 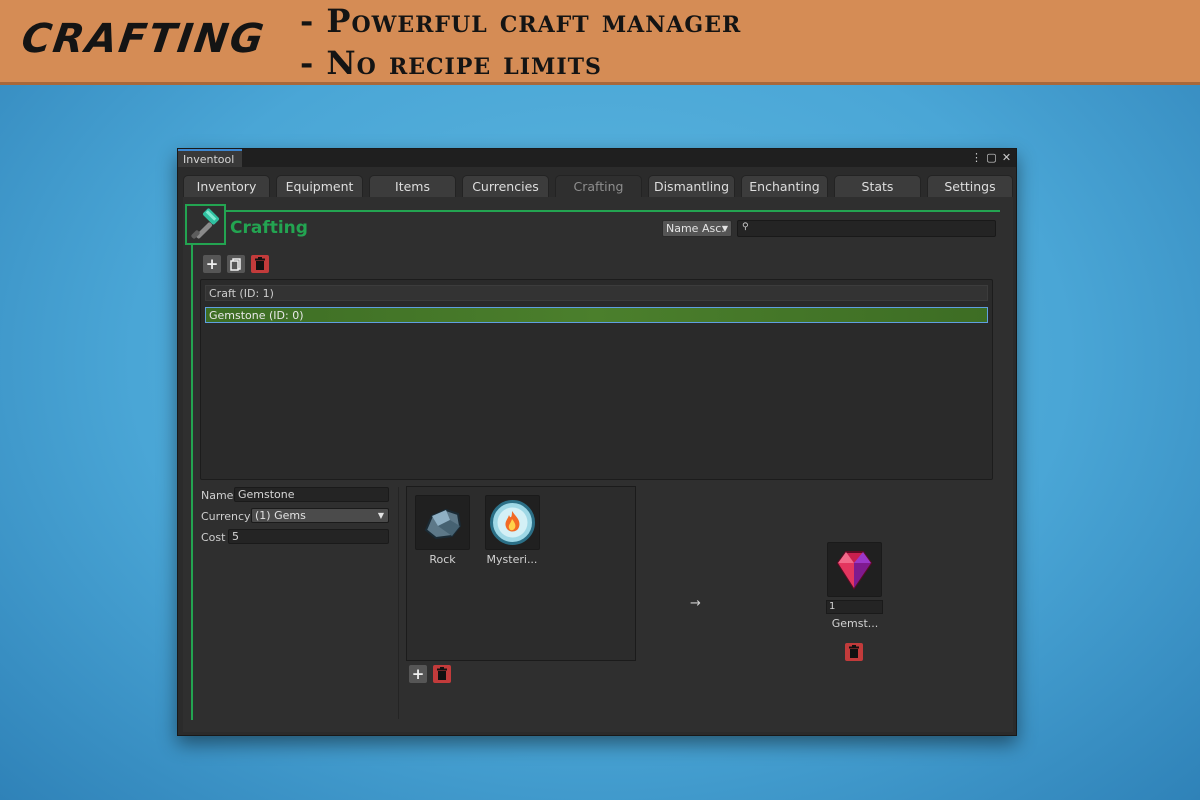 What do you see at coordinates (866, 228) in the screenshot?
I see `search-input: ⚲` at bounding box center [866, 228].